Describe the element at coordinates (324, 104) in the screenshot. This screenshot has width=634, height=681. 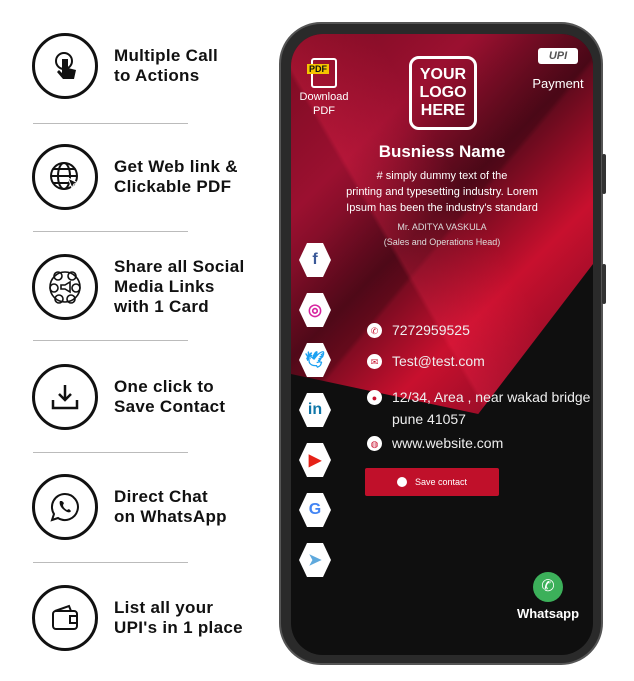
I see `download-label: Download PDF` at that location.